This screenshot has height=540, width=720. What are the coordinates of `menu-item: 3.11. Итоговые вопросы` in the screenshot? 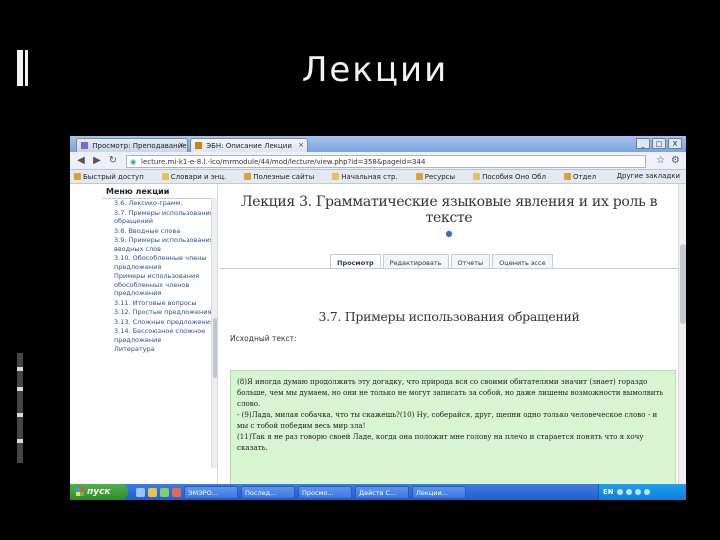 It's located at (164, 303).